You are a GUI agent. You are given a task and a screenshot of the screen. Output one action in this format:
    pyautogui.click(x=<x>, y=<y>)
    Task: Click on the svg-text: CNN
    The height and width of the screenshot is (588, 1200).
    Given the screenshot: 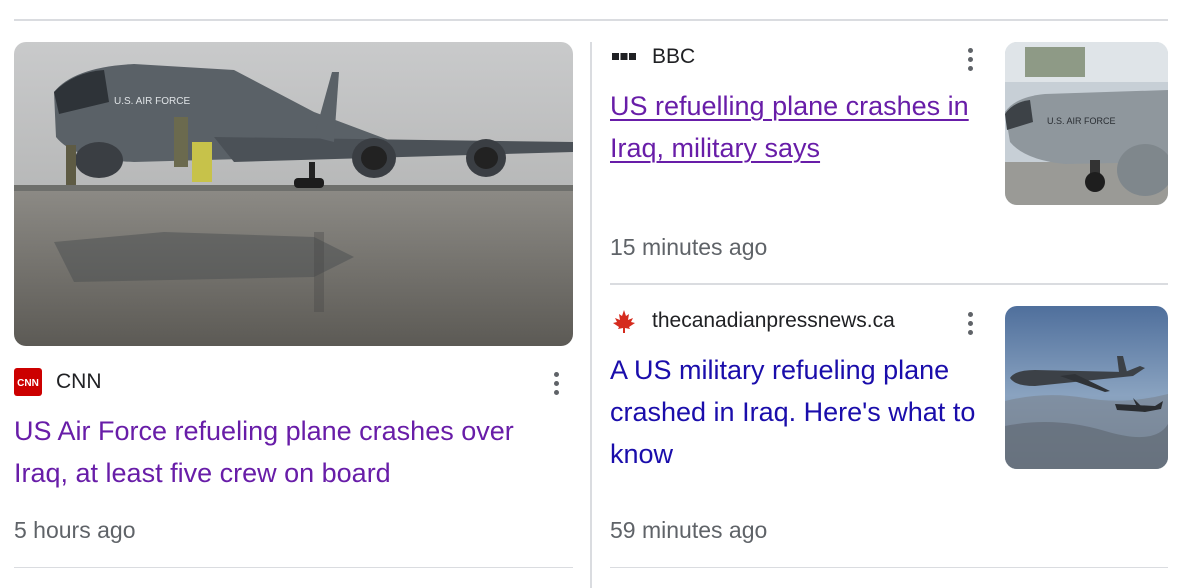 What is the action you would take?
    pyautogui.click(x=28, y=383)
    